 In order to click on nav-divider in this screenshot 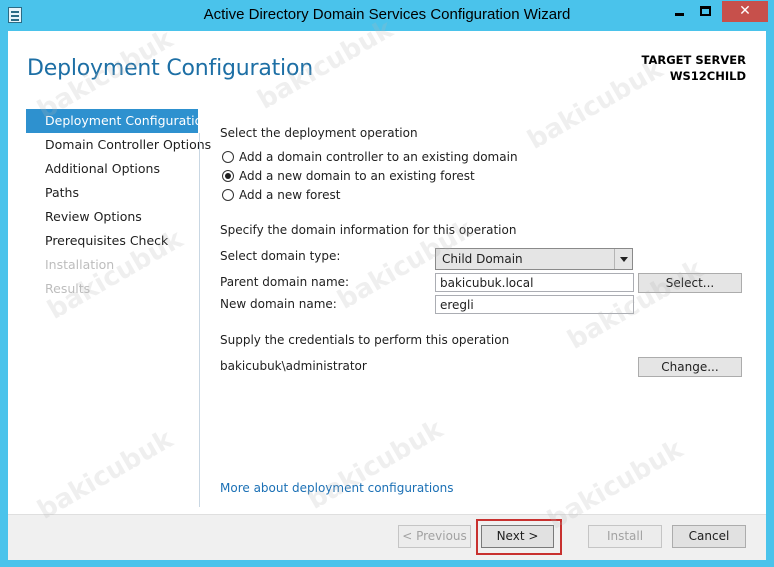, I will do `click(199, 320)`.